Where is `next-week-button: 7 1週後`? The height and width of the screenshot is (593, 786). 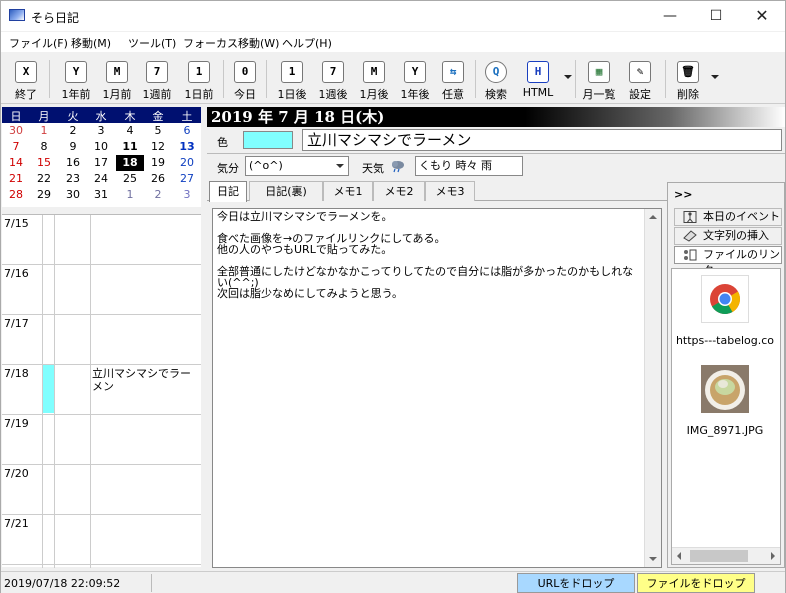 next-week-button: 7 1週後 is located at coordinates (333, 79).